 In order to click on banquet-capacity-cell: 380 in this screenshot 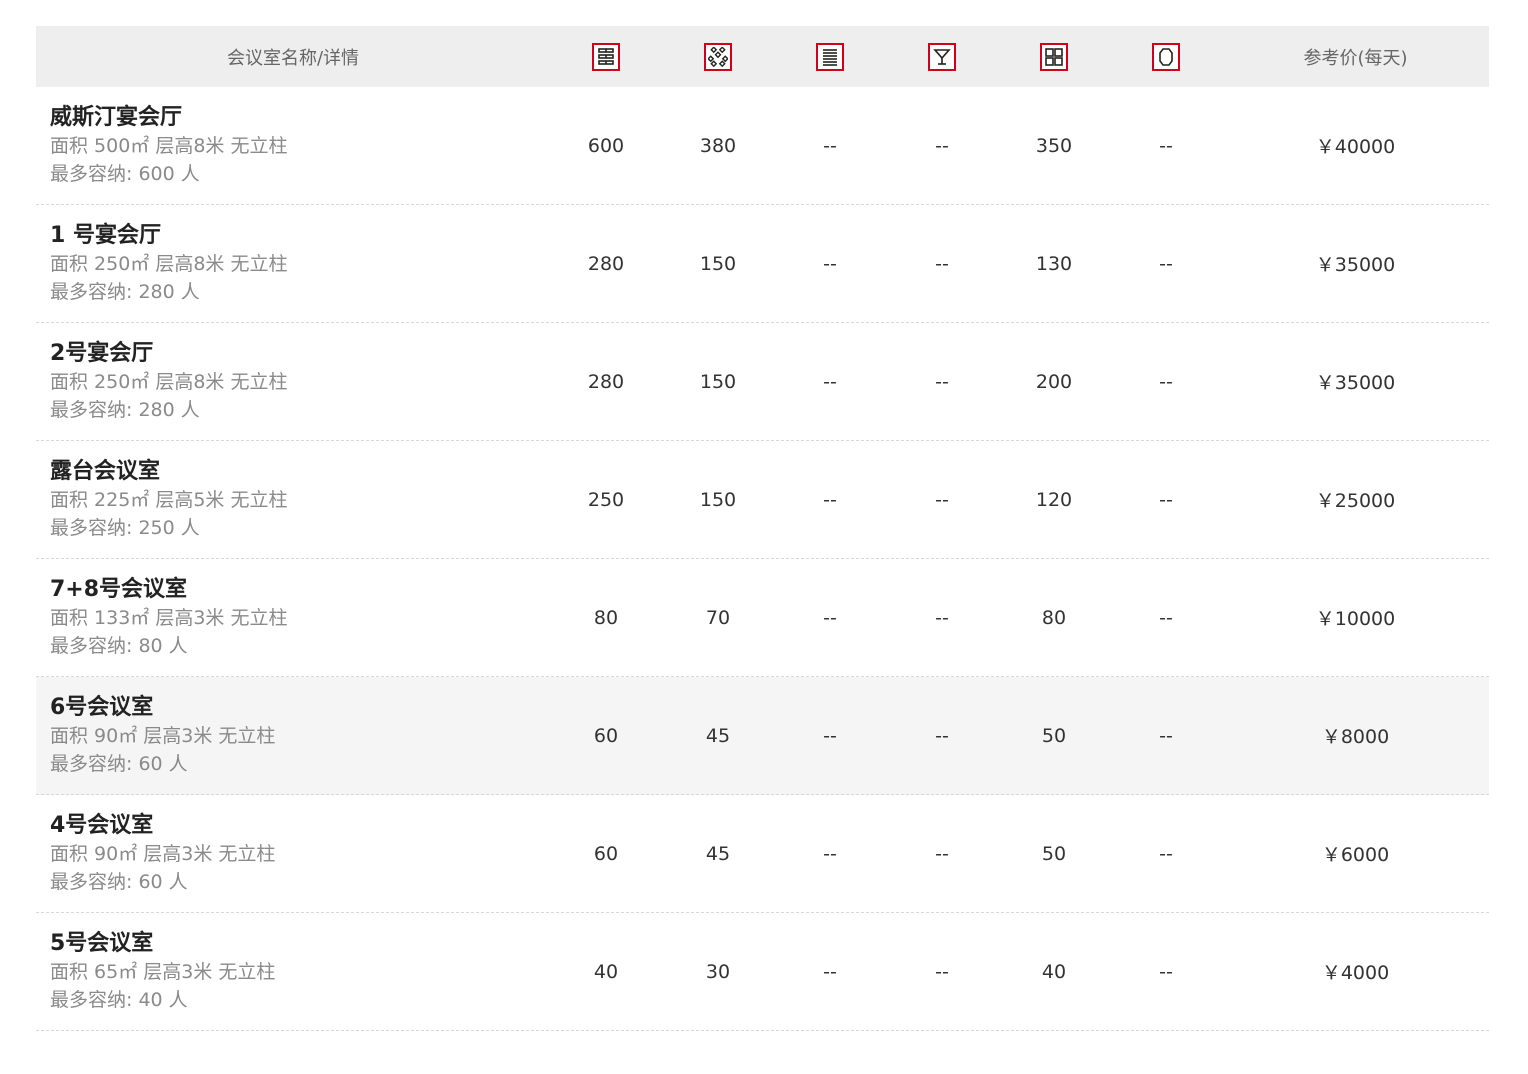, I will do `click(718, 145)`.